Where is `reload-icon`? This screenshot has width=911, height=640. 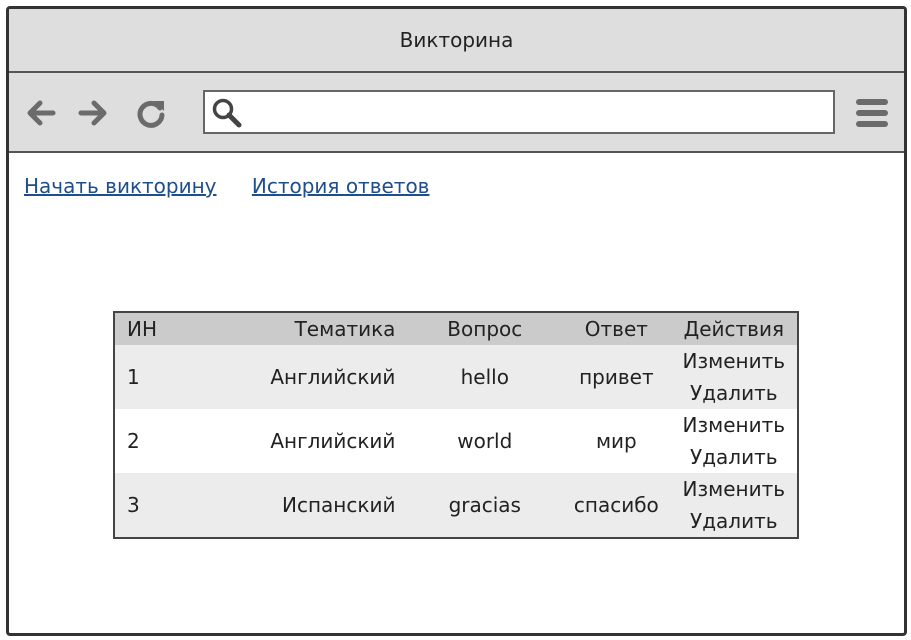
reload-icon is located at coordinates (151, 114).